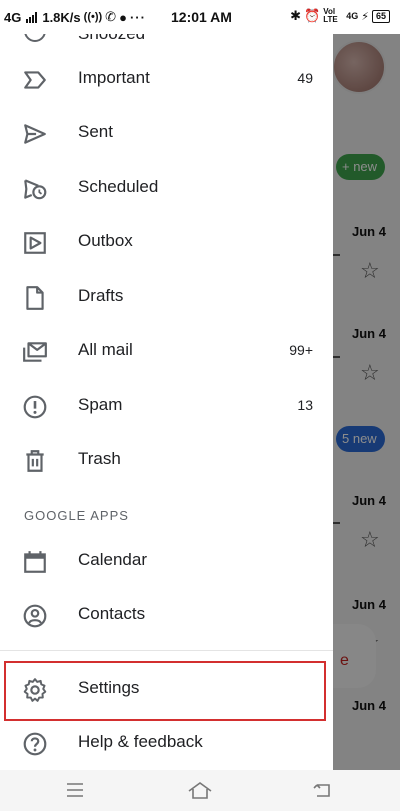  I want to click on drawer-item-calendar: Calendar, so click(166, 561).